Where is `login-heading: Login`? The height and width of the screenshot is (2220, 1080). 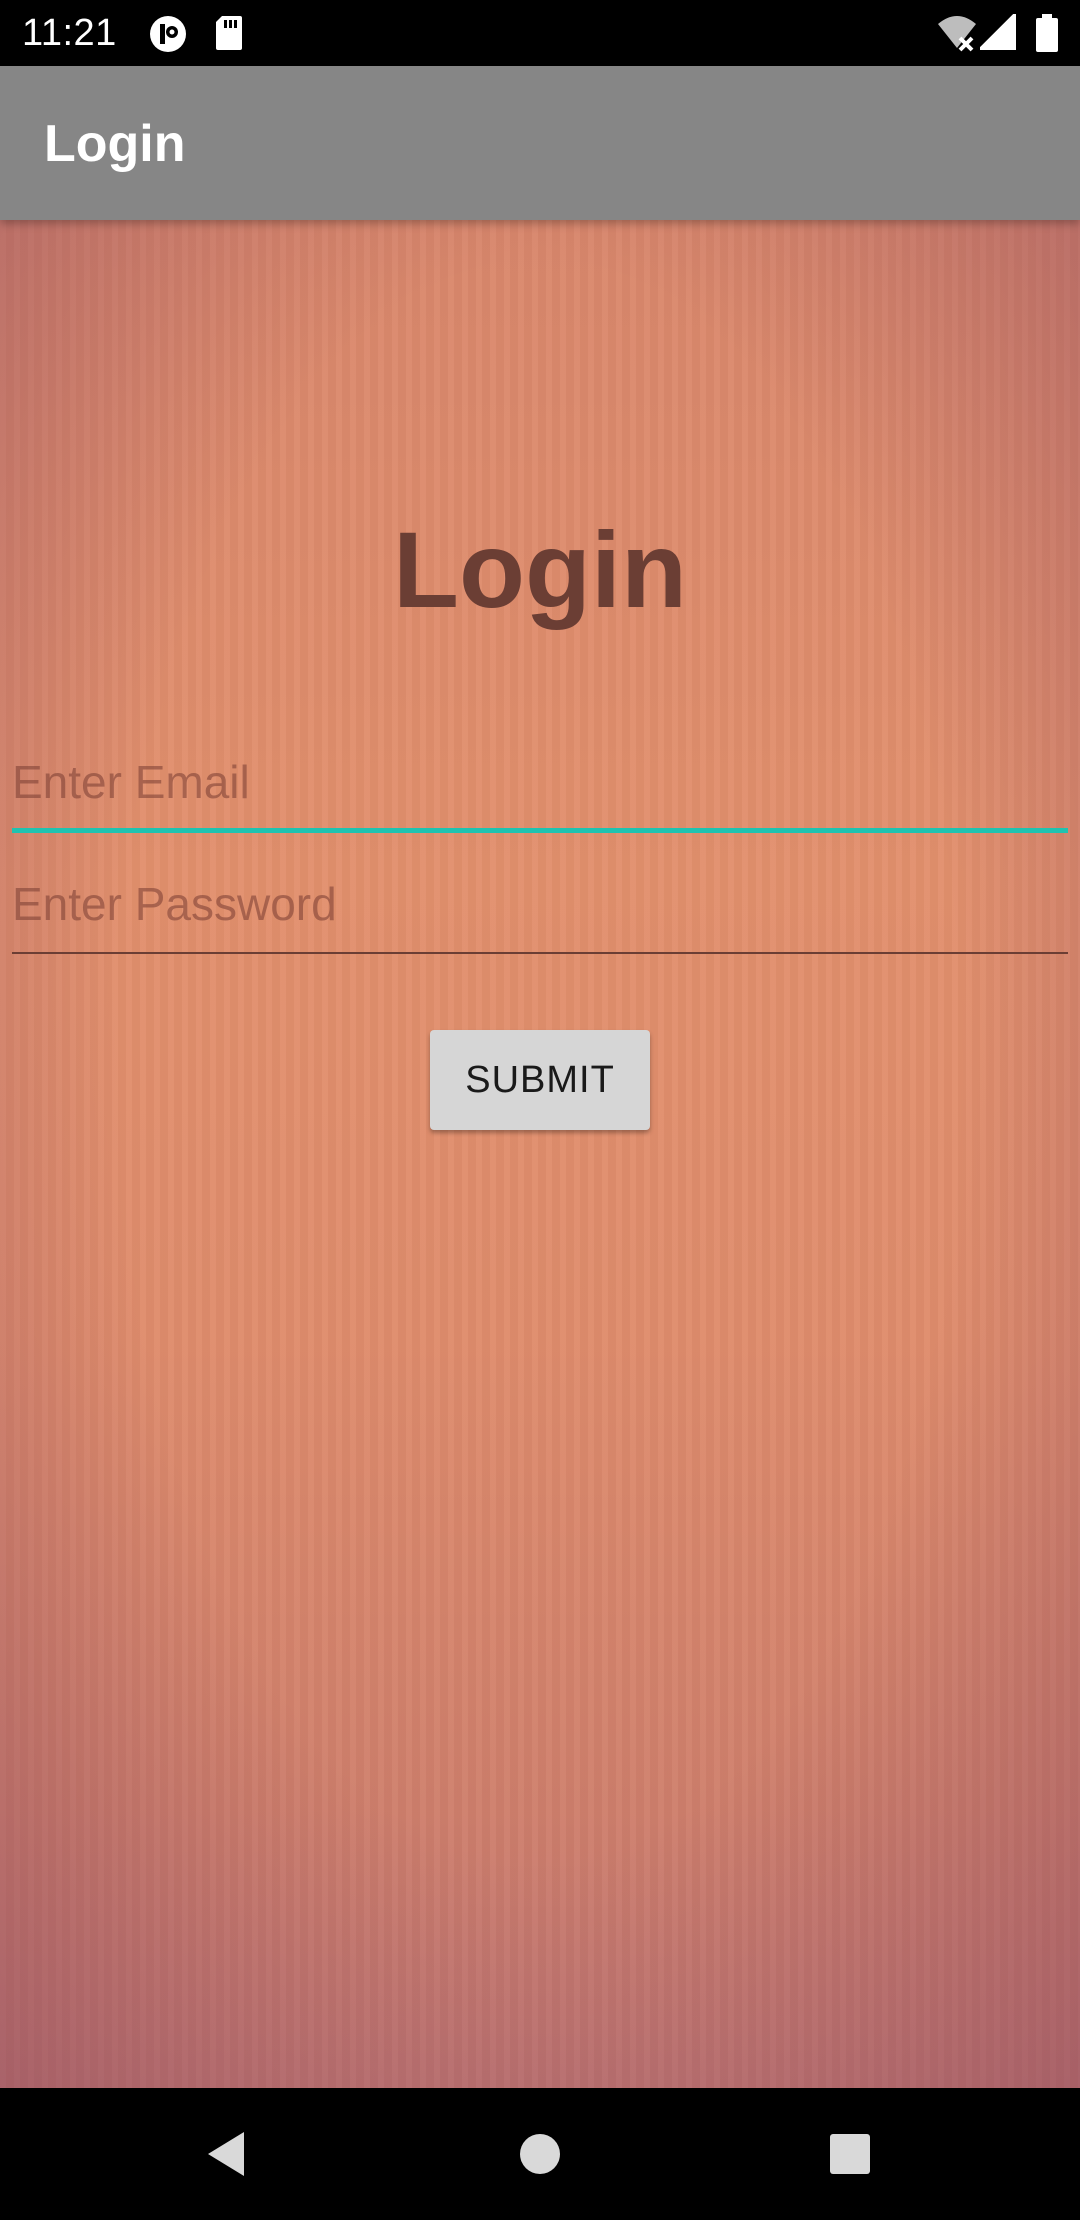 login-heading: Login is located at coordinates (540, 569).